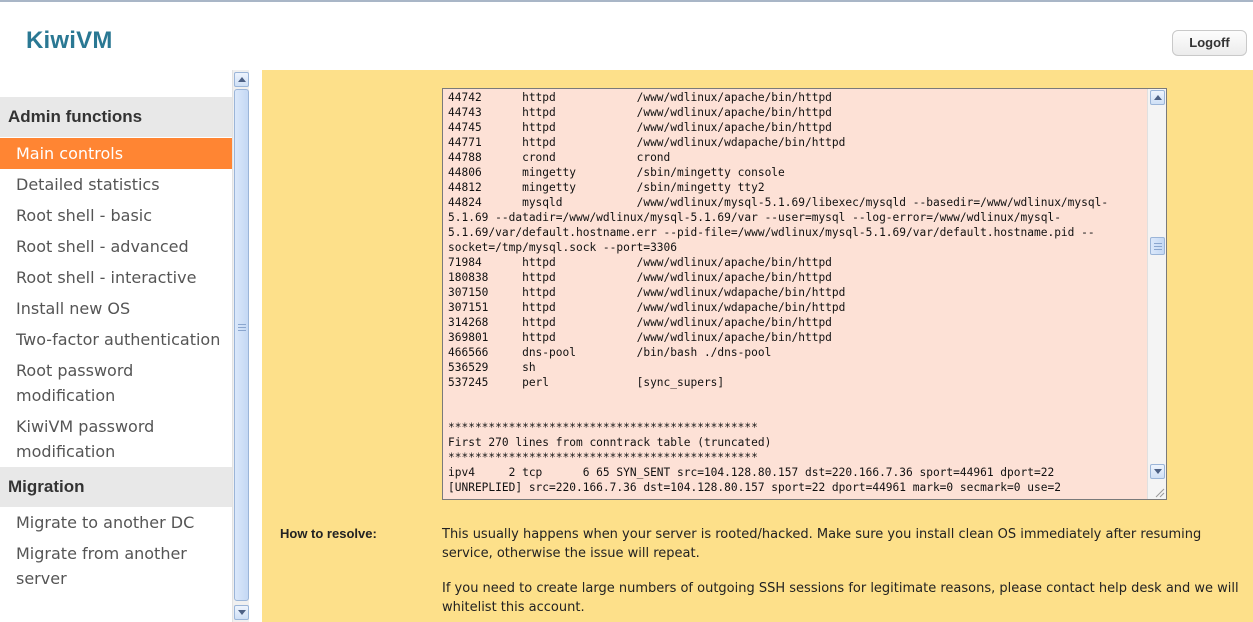 Image resolution: width=1253 pixels, height=622 pixels. What do you see at coordinates (610, 352) in the screenshot?
I see `log-line: 466566 dns-pool /bin/bash ./dns-pool` at bounding box center [610, 352].